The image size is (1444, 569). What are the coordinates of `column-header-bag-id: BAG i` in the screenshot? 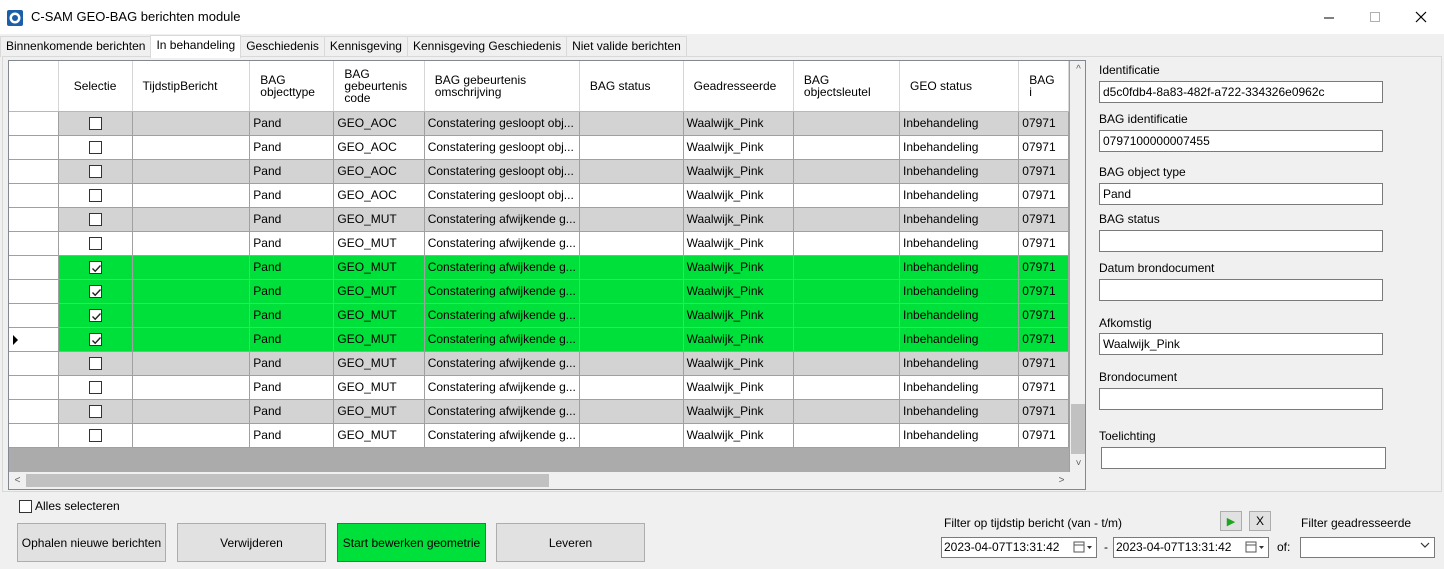 It's located at (1043, 86).